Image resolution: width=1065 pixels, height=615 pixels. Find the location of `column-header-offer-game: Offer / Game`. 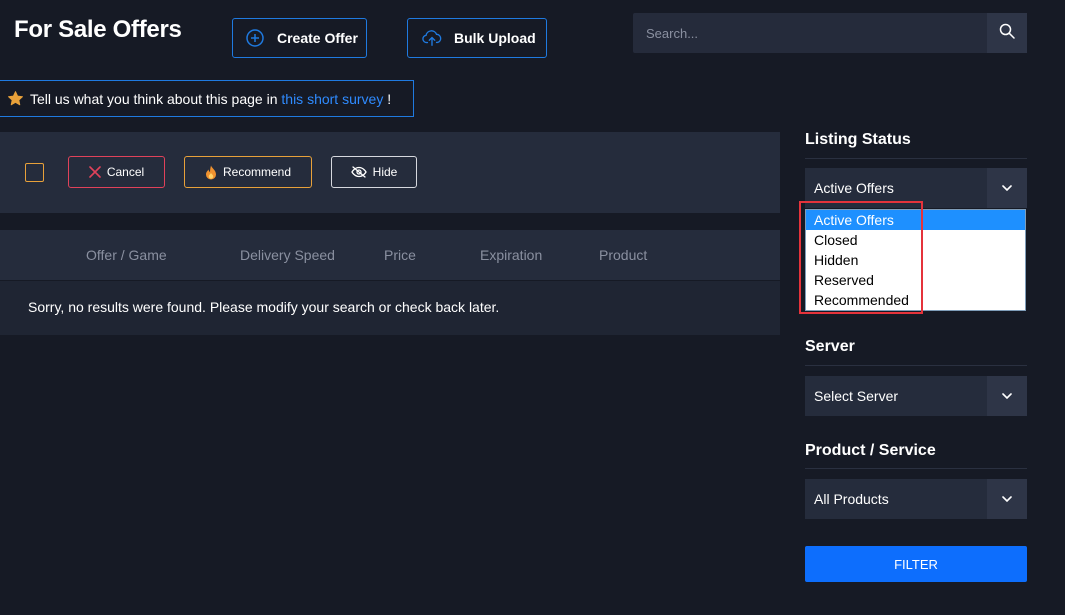

column-header-offer-game: Offer / Game is located at coordinates (126, 255).